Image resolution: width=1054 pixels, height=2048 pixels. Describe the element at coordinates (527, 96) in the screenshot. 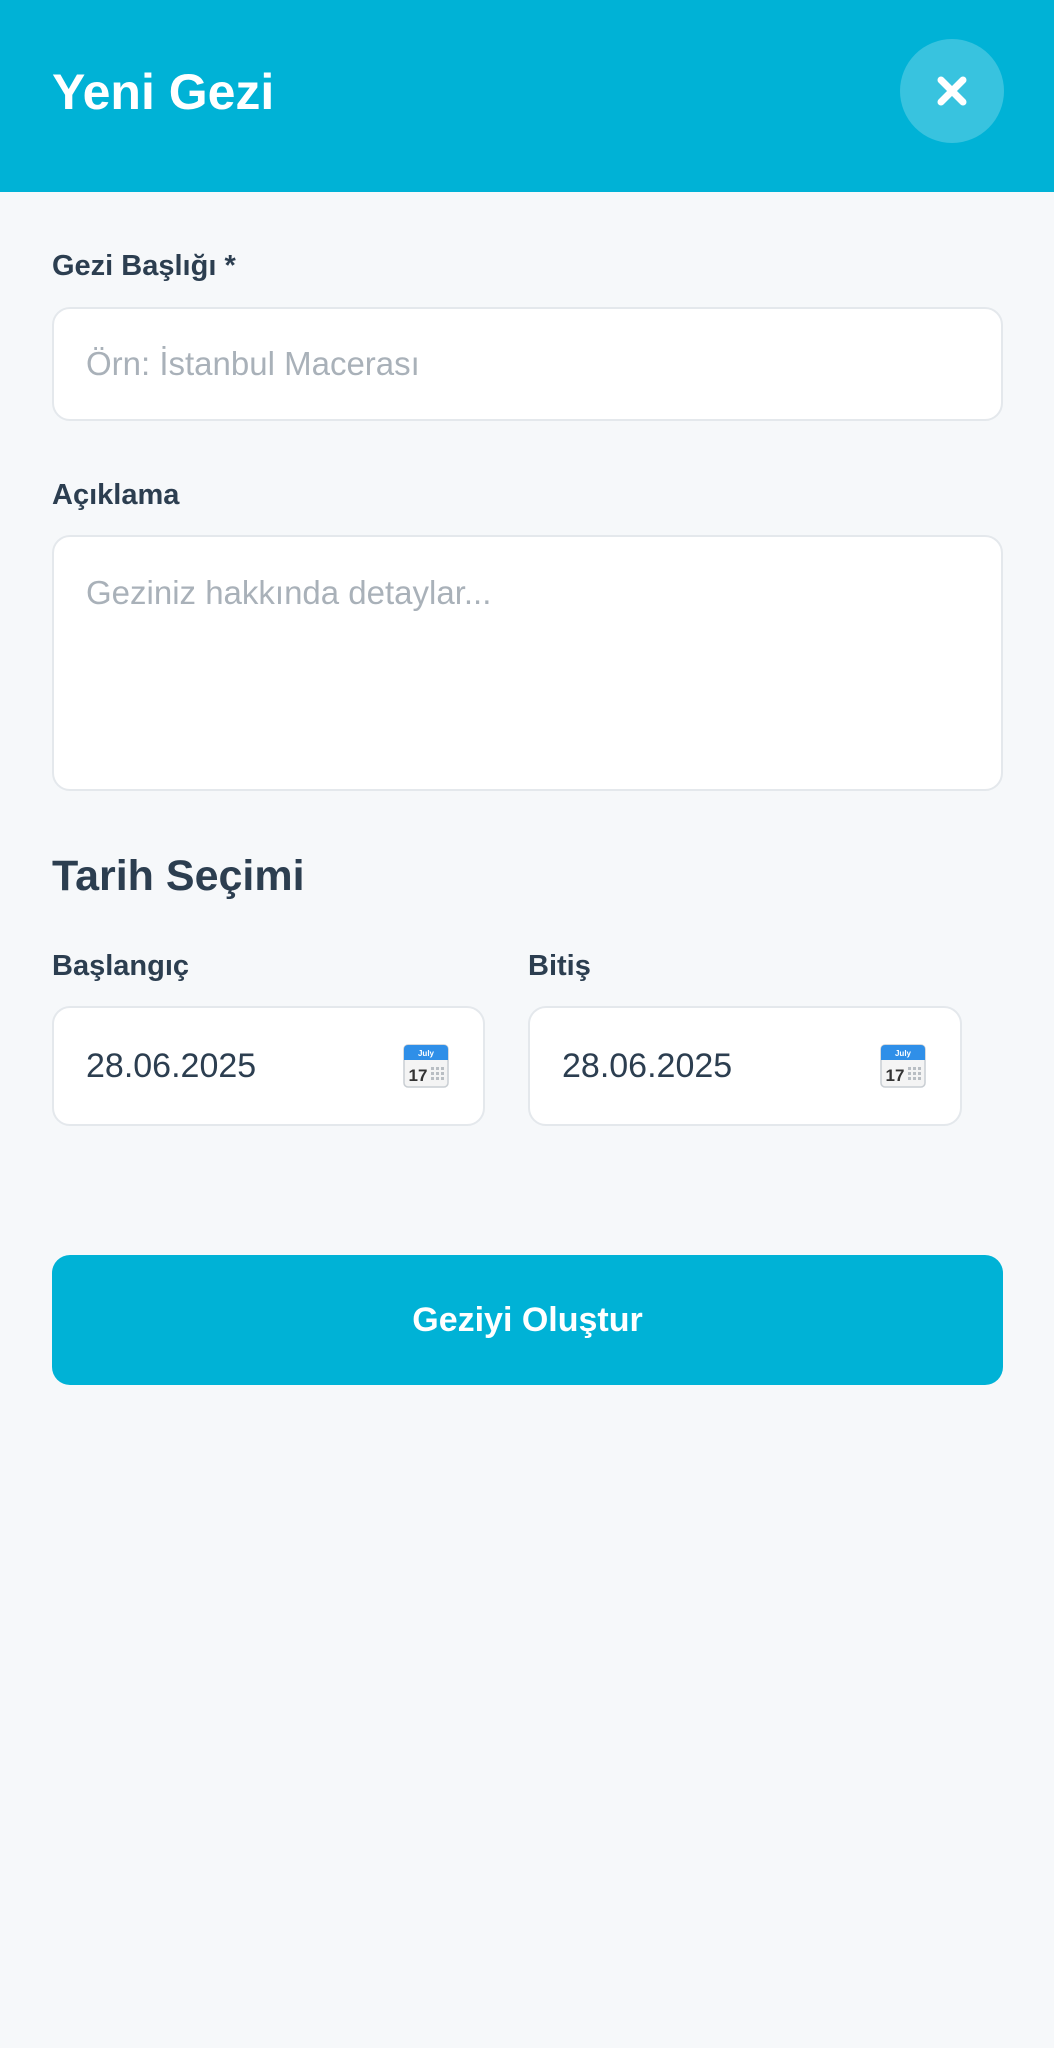

I see `header-bar: Yeni Gezi` at that location.